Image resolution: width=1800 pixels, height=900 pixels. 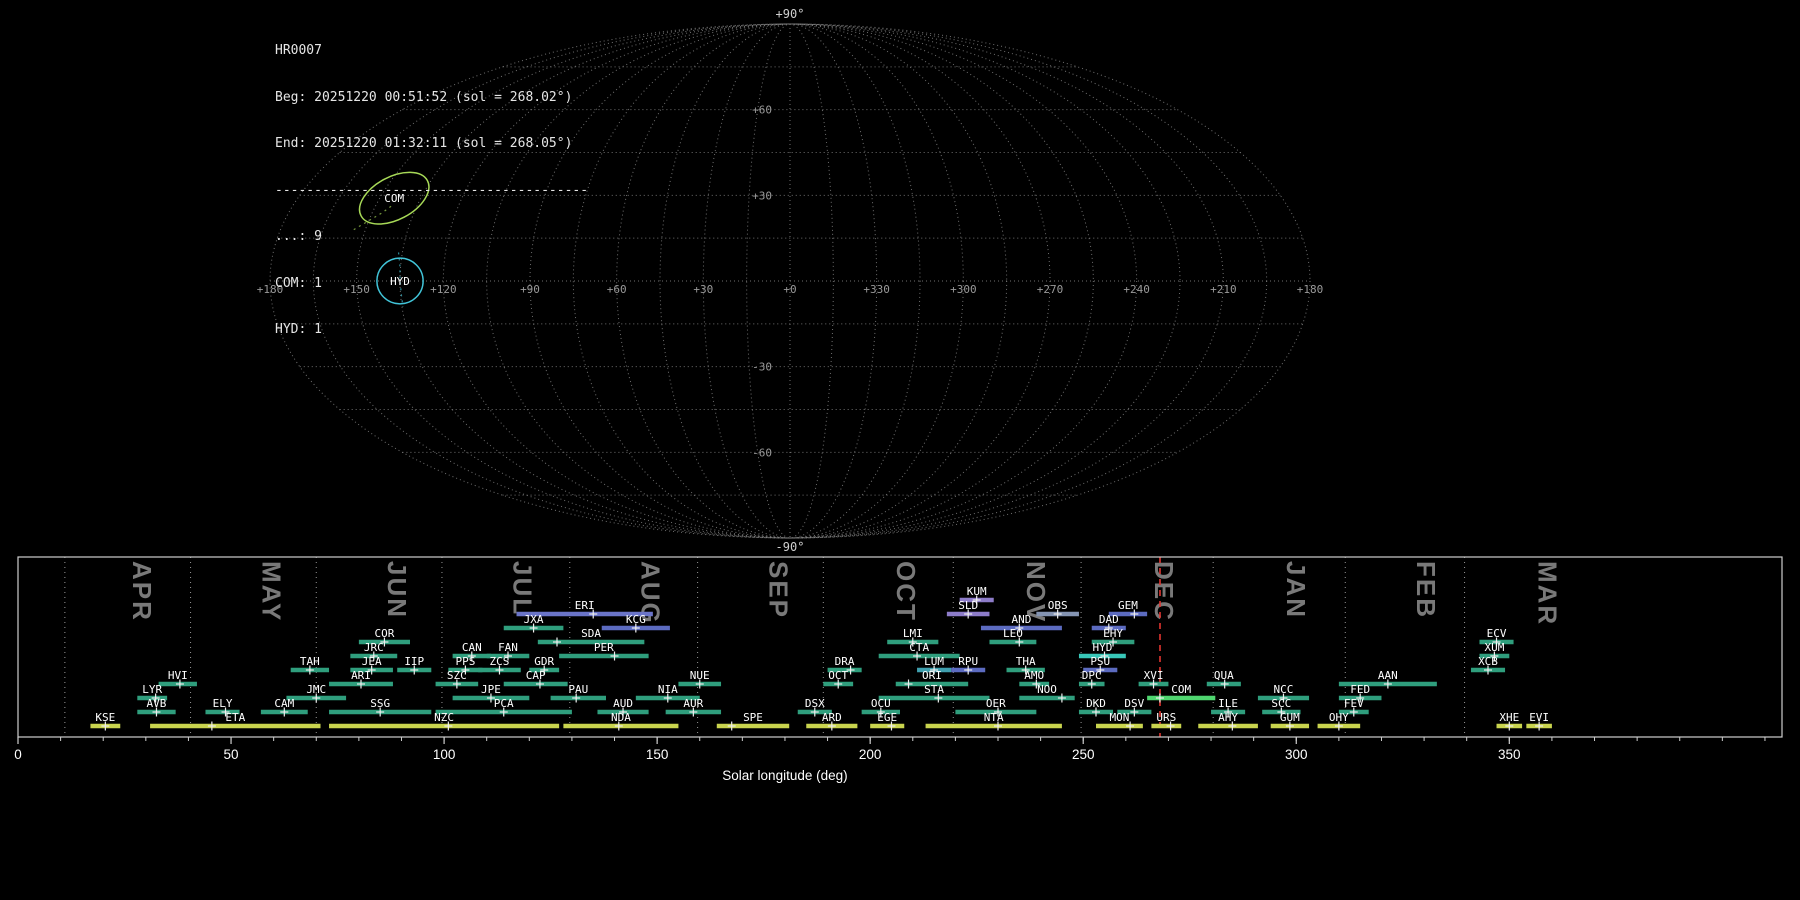 I want to click on shower-label-SCC: SCC, so click(x=1281, y=703).